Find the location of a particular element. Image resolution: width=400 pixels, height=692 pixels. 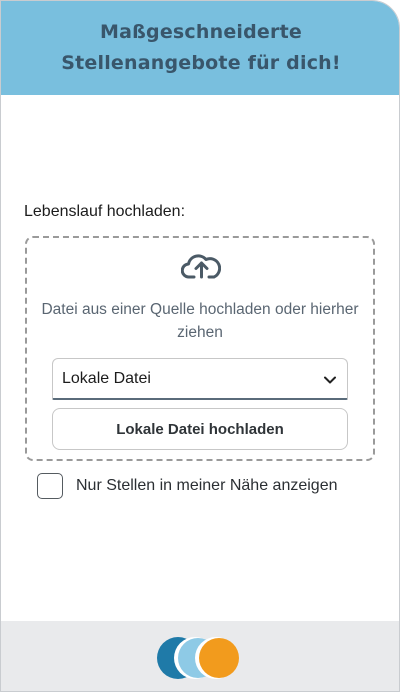

nearby-jobs-checkbox is located at coordinates (50, 486).